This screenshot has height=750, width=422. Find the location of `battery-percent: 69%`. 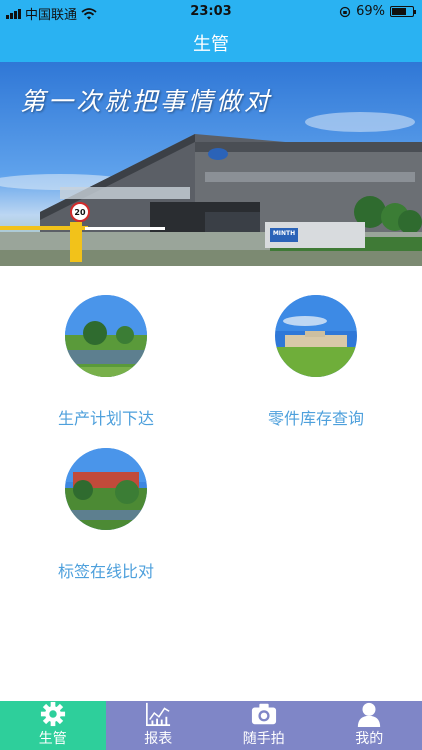

battery-percent: 69% is located at coordinates (370, 11).